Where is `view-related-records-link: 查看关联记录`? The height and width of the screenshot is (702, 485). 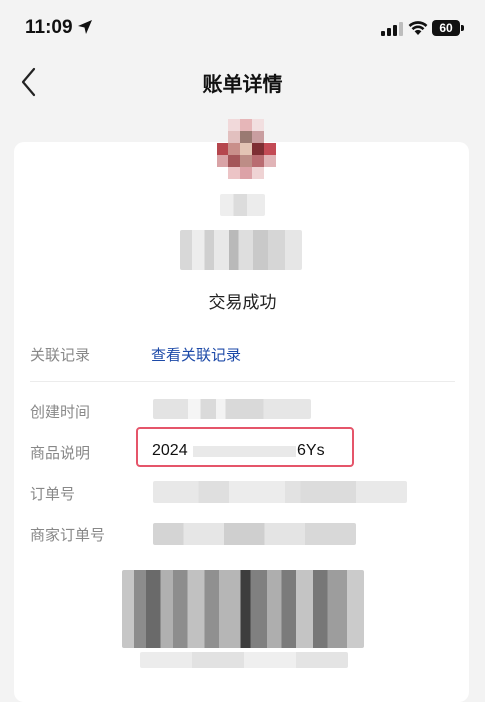
view-related-records-link: 查看关联记录 is located at coordinates (196, 354).